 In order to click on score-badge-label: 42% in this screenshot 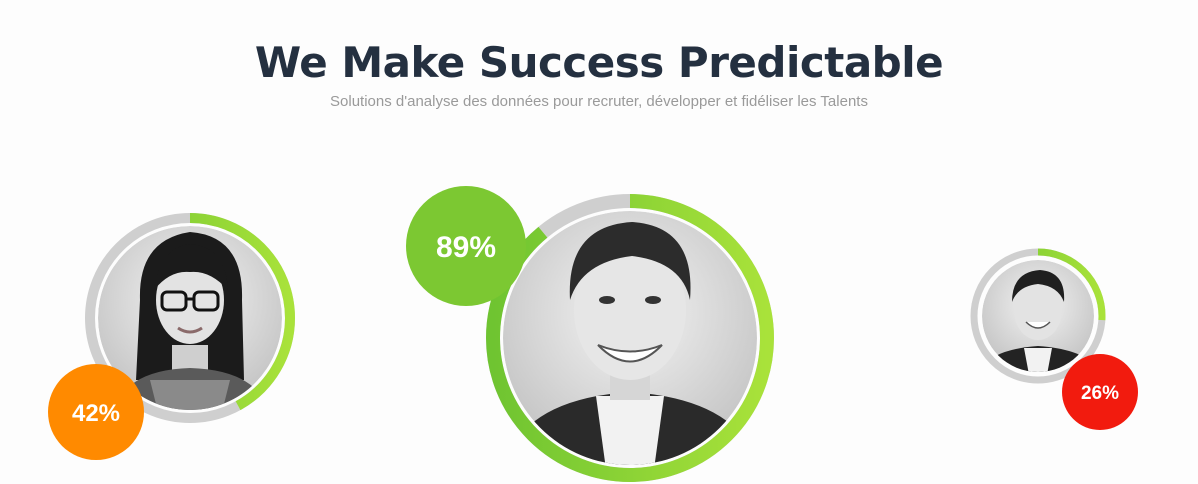, I will do `click(96, 413)`.